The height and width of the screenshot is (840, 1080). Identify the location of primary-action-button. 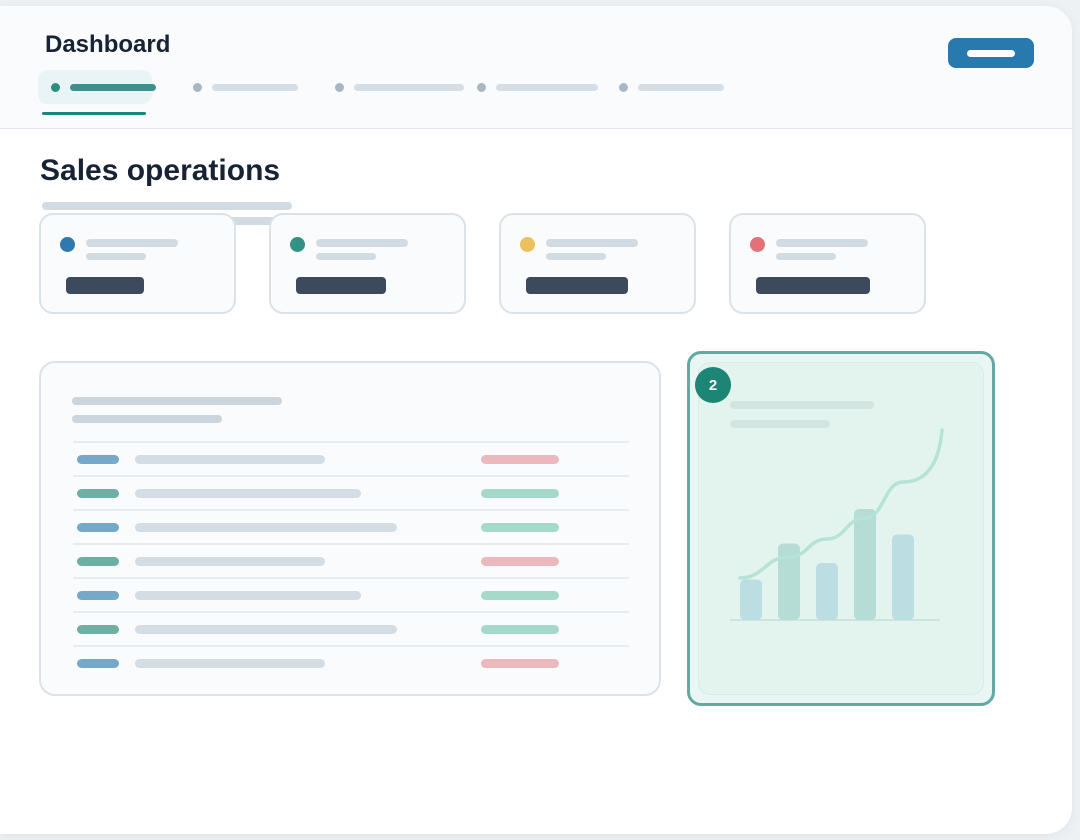
(991, 53).